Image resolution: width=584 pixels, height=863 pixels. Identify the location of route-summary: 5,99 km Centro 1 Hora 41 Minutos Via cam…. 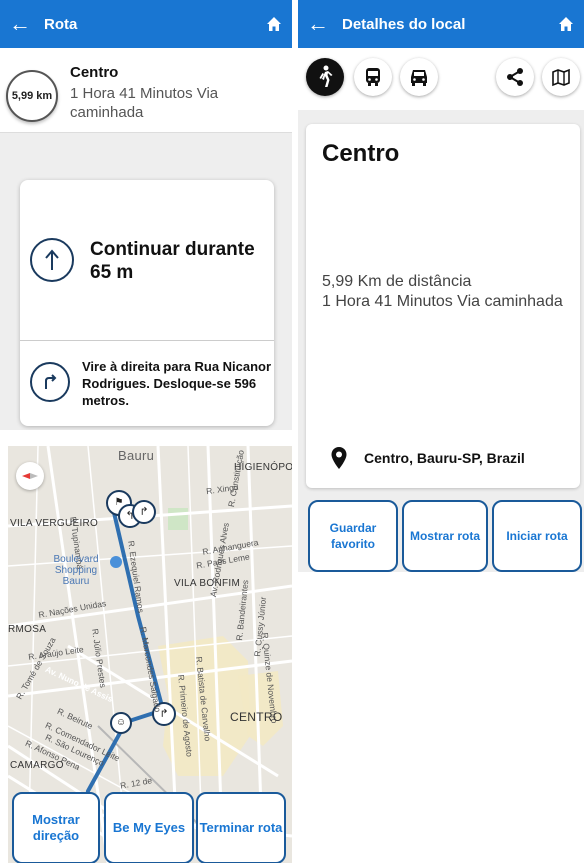
(146, 90).